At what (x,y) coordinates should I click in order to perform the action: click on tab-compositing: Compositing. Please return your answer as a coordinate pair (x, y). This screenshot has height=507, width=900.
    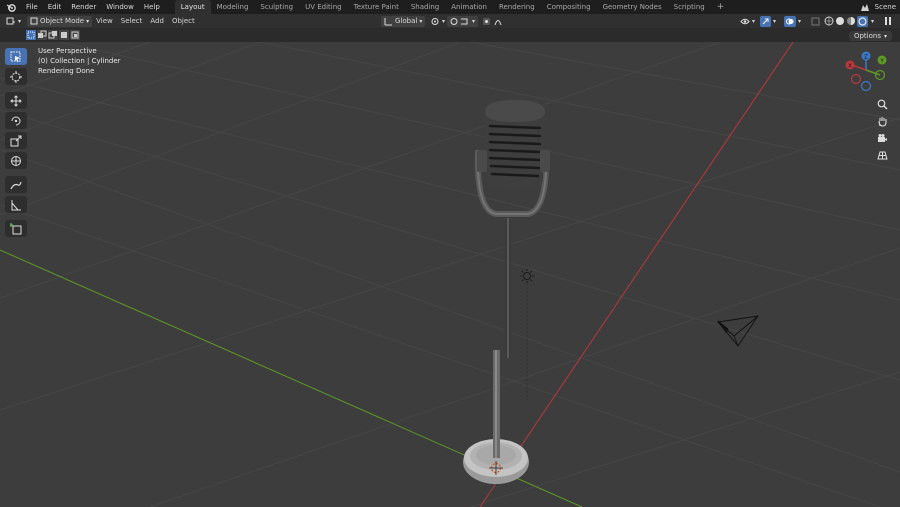
    Looking at the image, I should click on (569, 7).